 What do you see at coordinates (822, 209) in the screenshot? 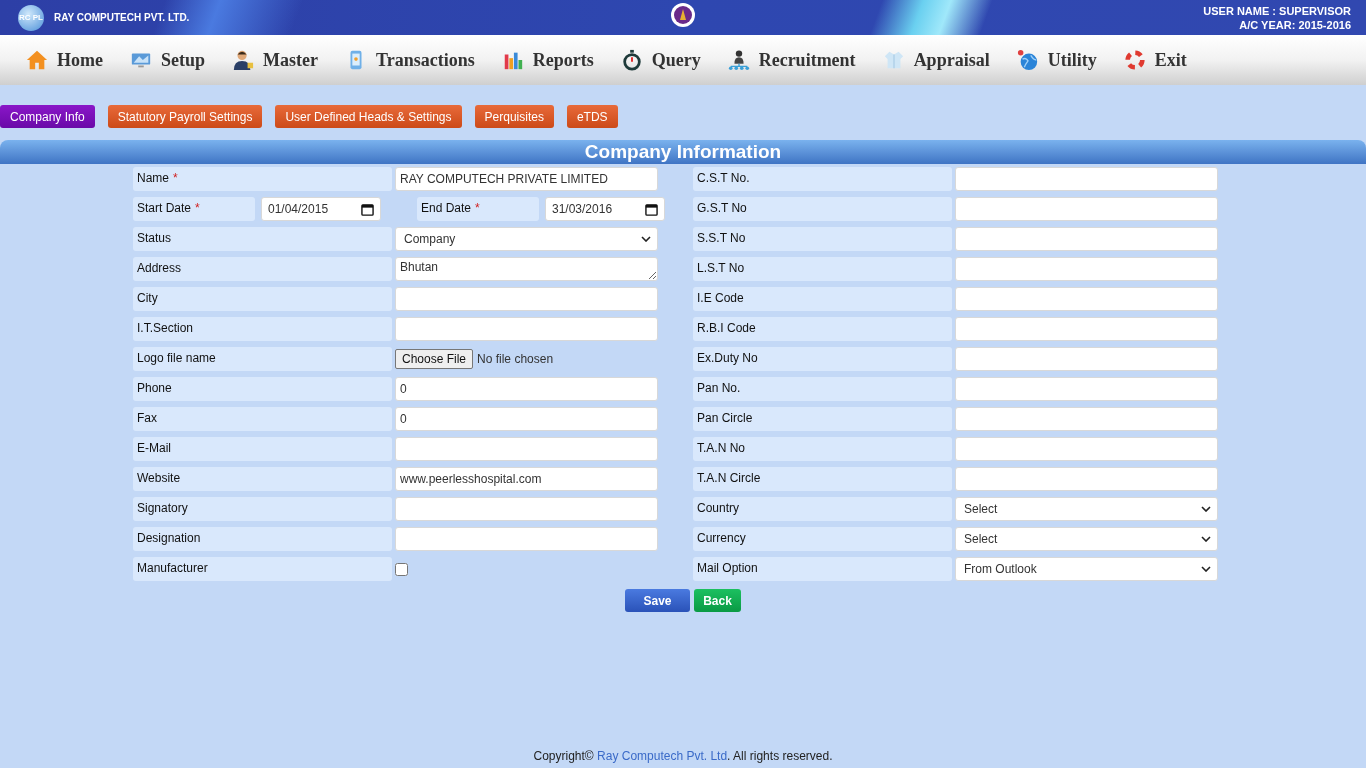
I see `field-label: G.S.T No` at bounding box center [822, 209].